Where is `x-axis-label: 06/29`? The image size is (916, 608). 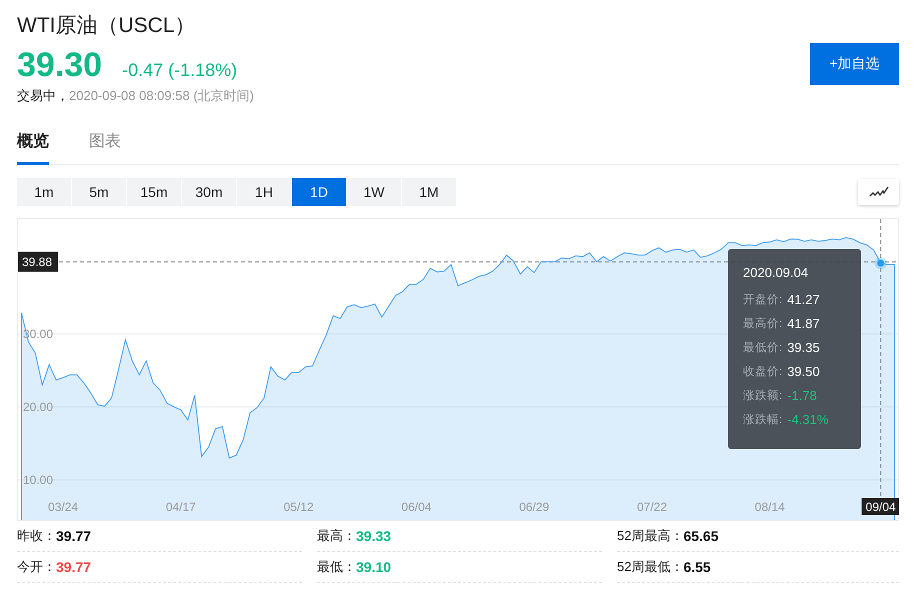
x-axis-label: 06/29 is located at coordinates (534, 507).